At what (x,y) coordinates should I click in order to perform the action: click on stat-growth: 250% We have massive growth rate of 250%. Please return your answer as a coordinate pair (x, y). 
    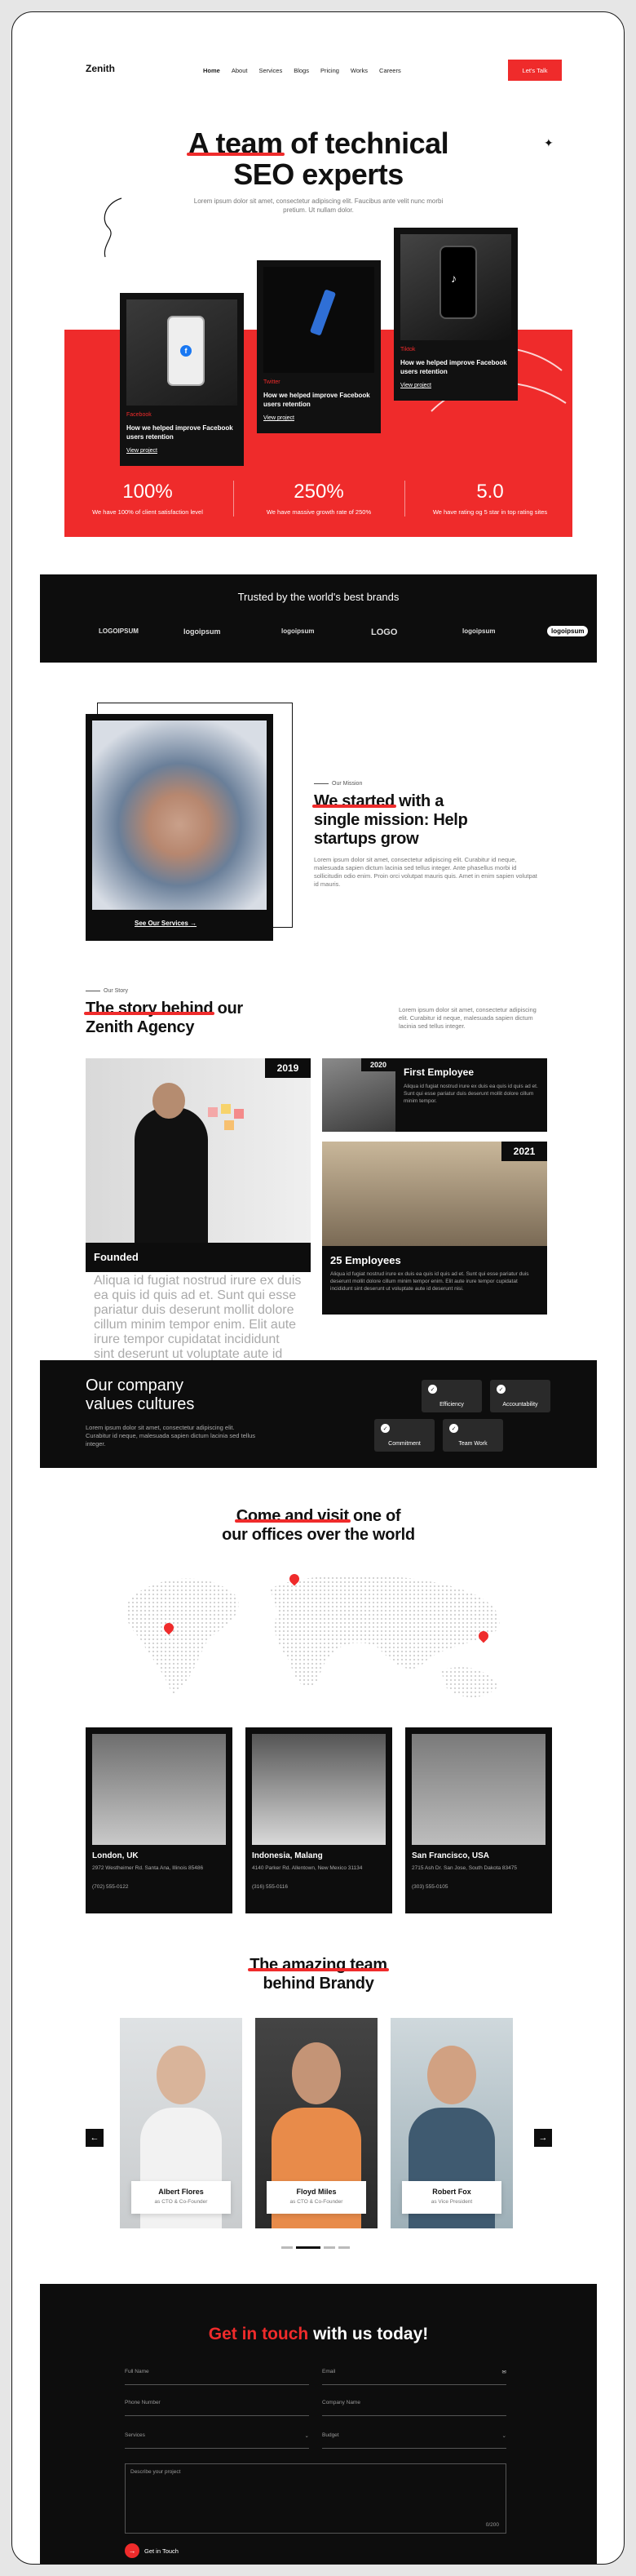
    Looking at the image, I should click on (319, 498).